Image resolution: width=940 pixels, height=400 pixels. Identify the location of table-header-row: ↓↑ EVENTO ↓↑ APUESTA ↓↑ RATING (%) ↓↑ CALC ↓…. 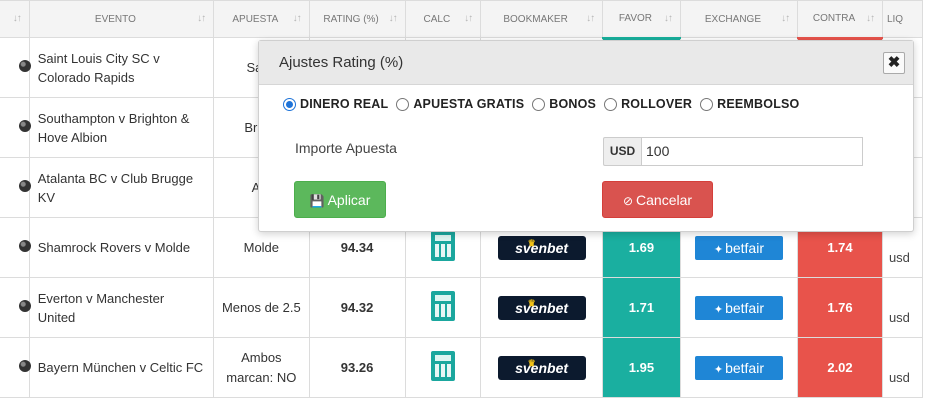
(462, 19).